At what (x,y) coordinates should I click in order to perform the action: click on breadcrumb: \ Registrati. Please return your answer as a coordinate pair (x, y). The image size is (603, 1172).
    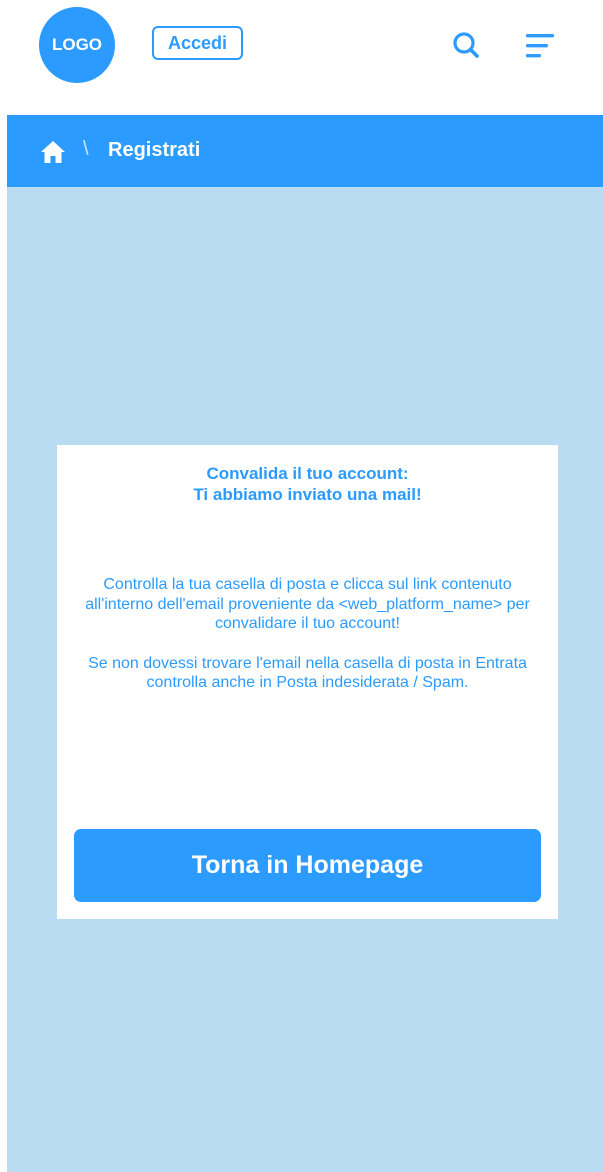
    Looking at the image, I should click on (305, 151).